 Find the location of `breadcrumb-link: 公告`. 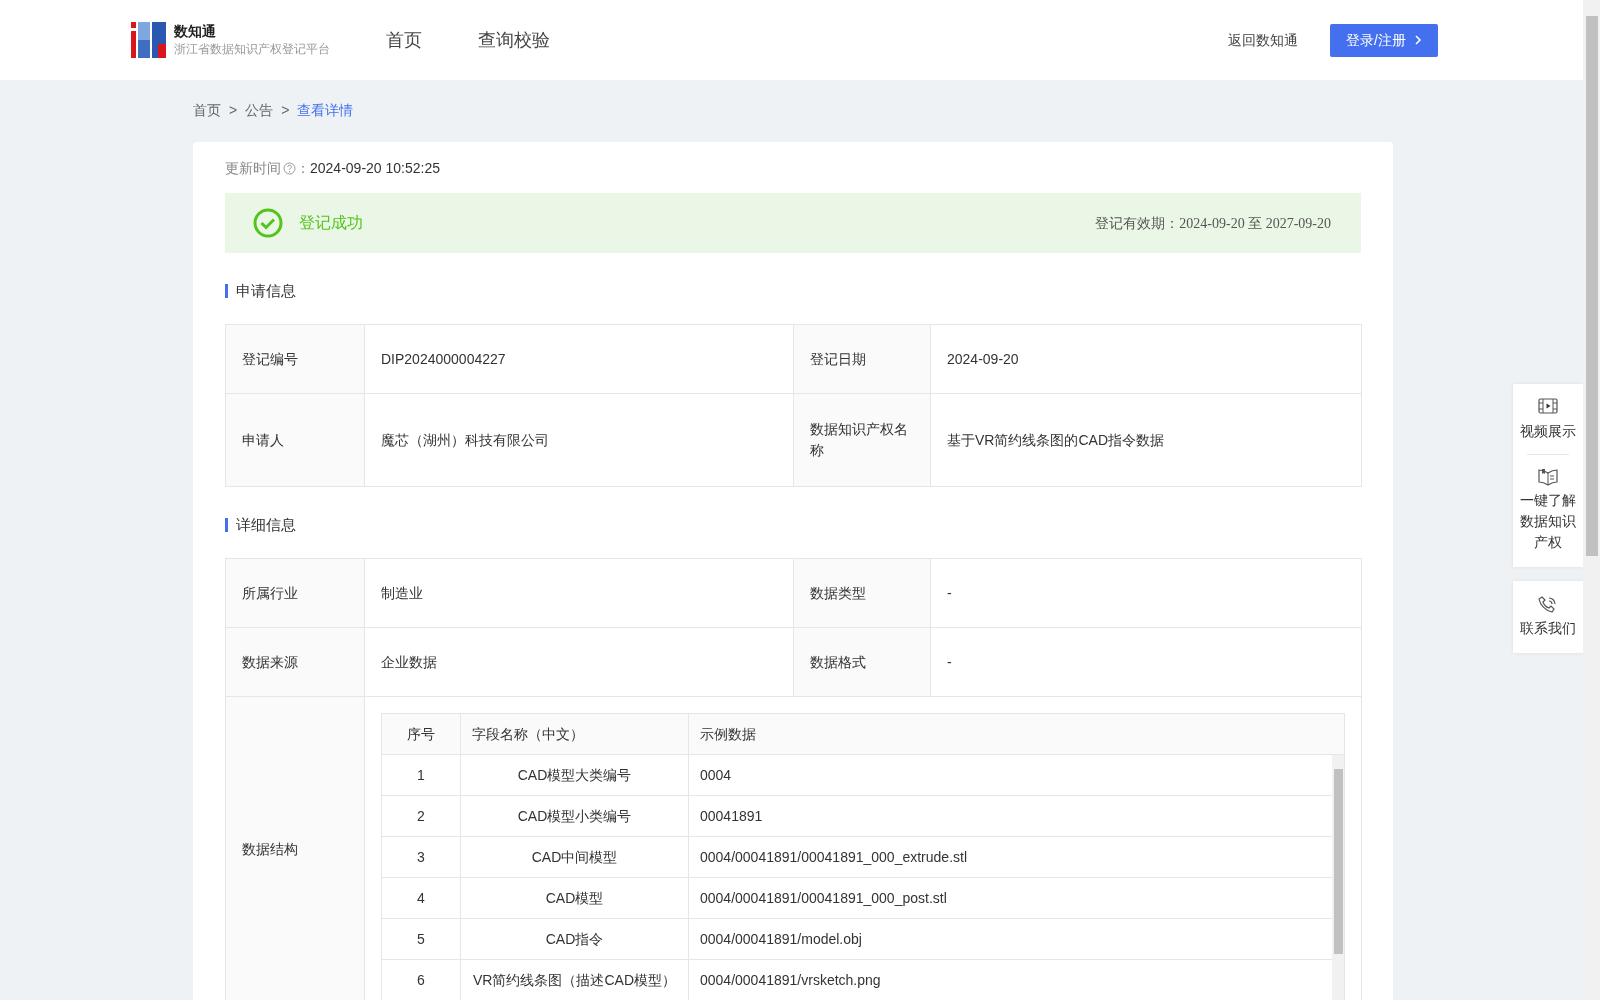

breadcrumb-link: 公告 is located at coordinates (259, 110).